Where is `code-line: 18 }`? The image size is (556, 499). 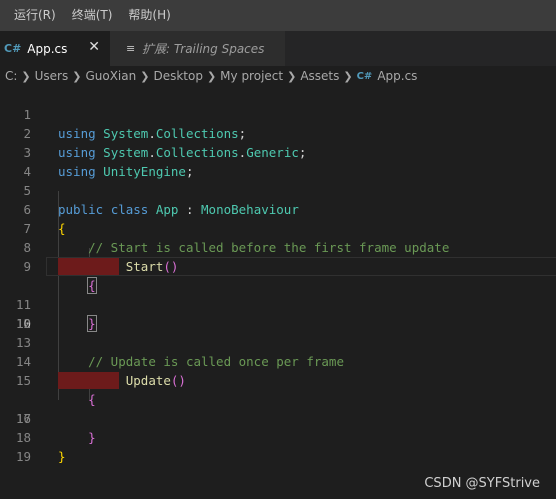
code-line: 18 } is located at coordinates (278, 436).